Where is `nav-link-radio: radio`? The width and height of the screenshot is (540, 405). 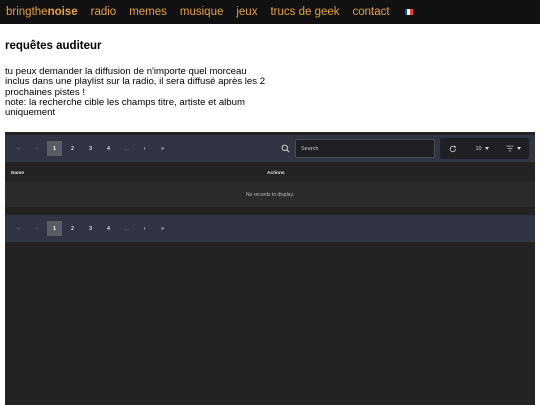
nav-link-radio: radio is located at coordinates (104, 12).